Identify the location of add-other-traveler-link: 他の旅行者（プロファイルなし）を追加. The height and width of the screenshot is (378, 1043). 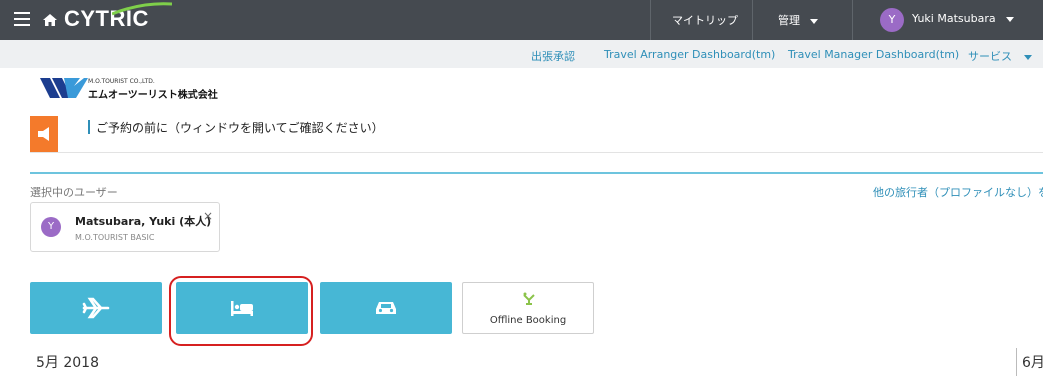
(958, 192).